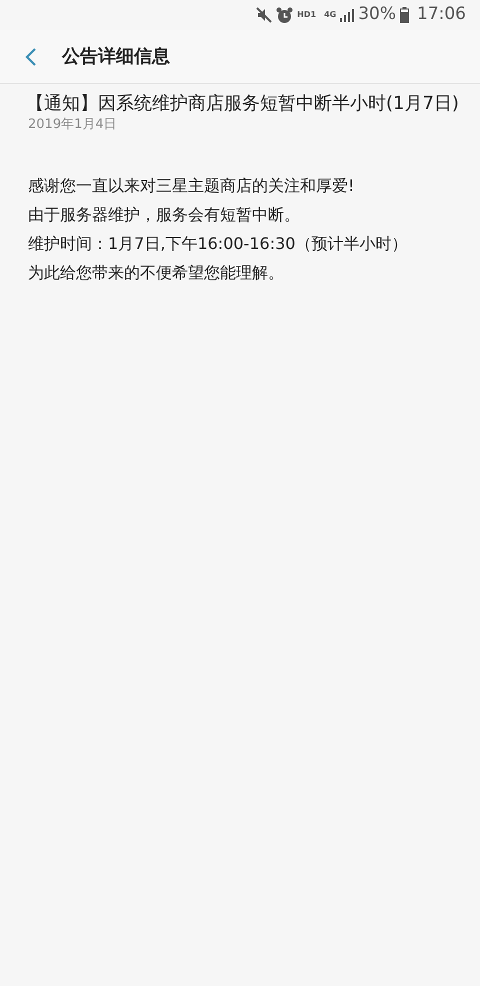  Describe the element at coordinates (404, 15) in the screenshot. I see `battery-icon` at that location.